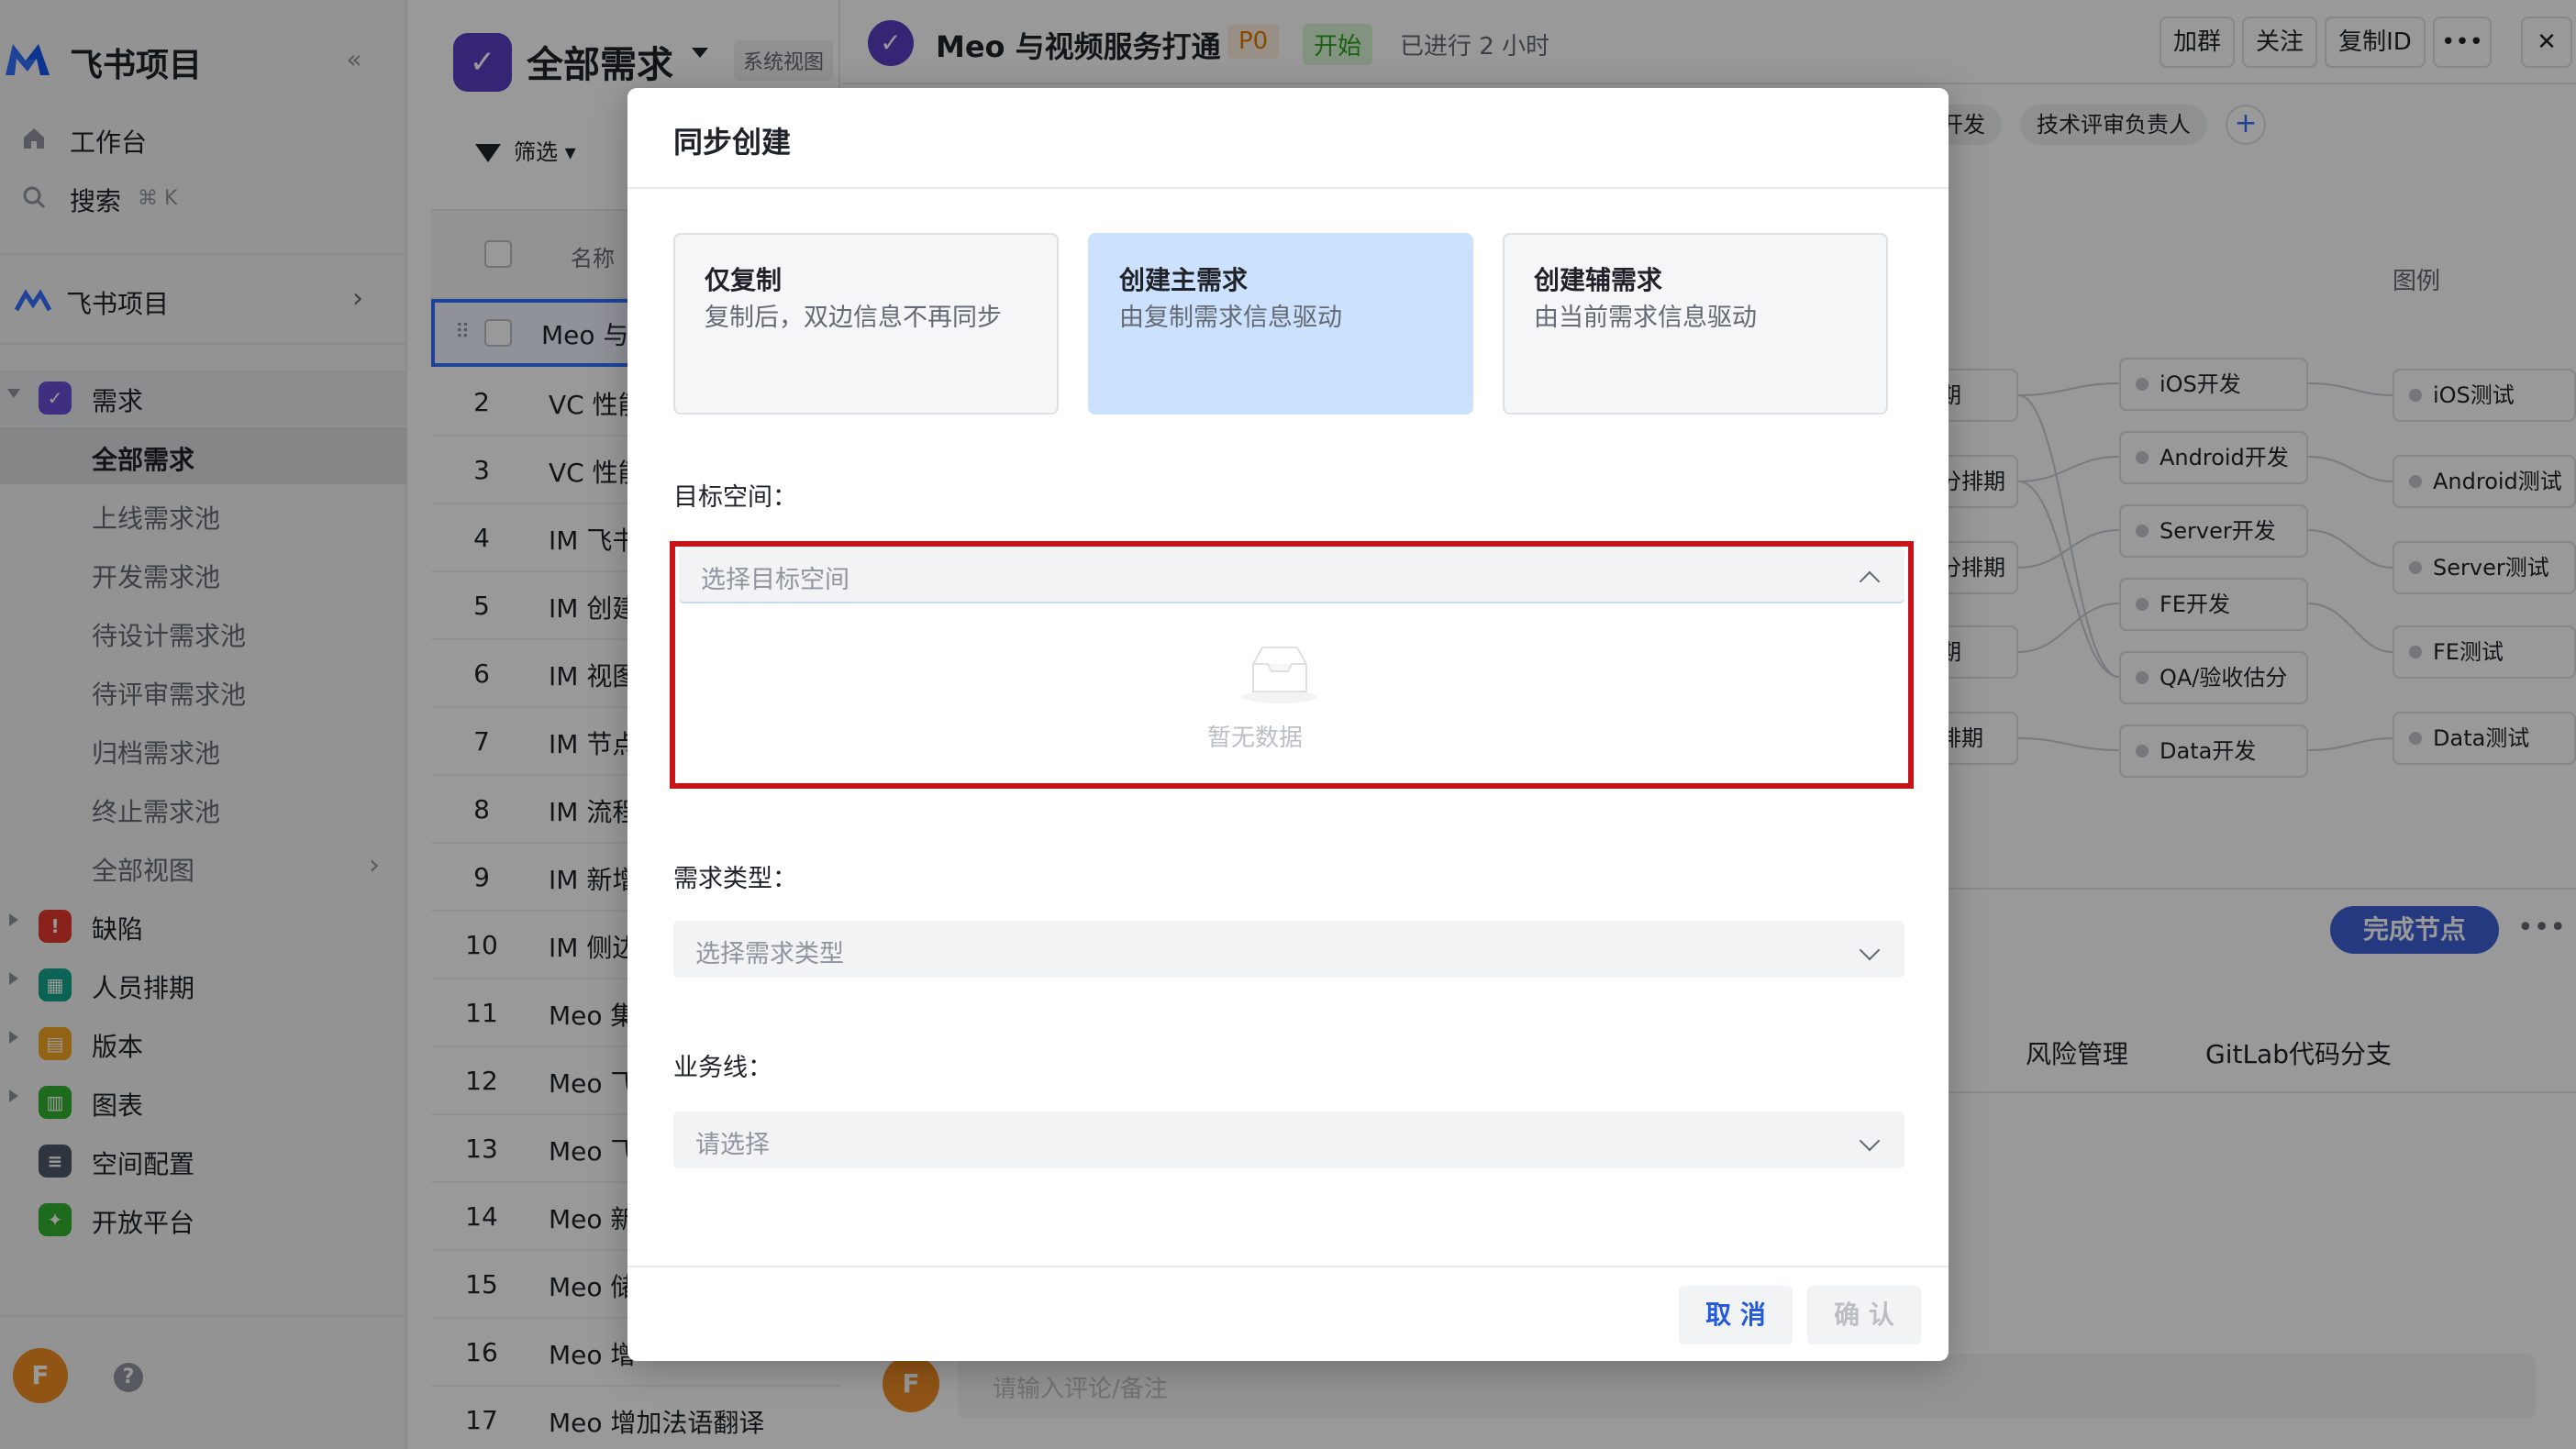 The width and height of the screenshot is (2576, 1449). Describe the element at coordinates (1288, 1140) in the screenshot. I see `business-line-select: 请选择` at that location.